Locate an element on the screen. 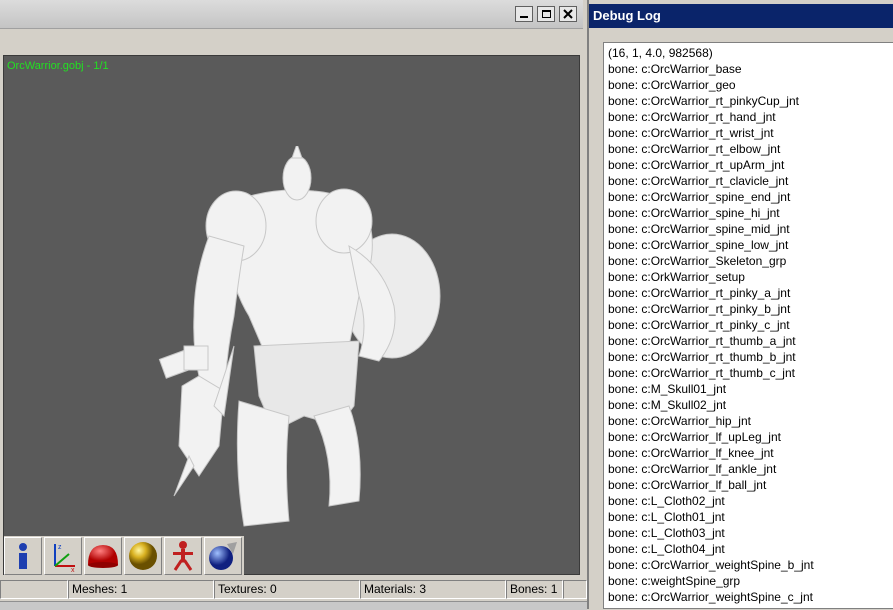 This screenshot has width=893, height=610. log-line: bone: c:OrcWarrior_base is located at coordinates (675, 69).